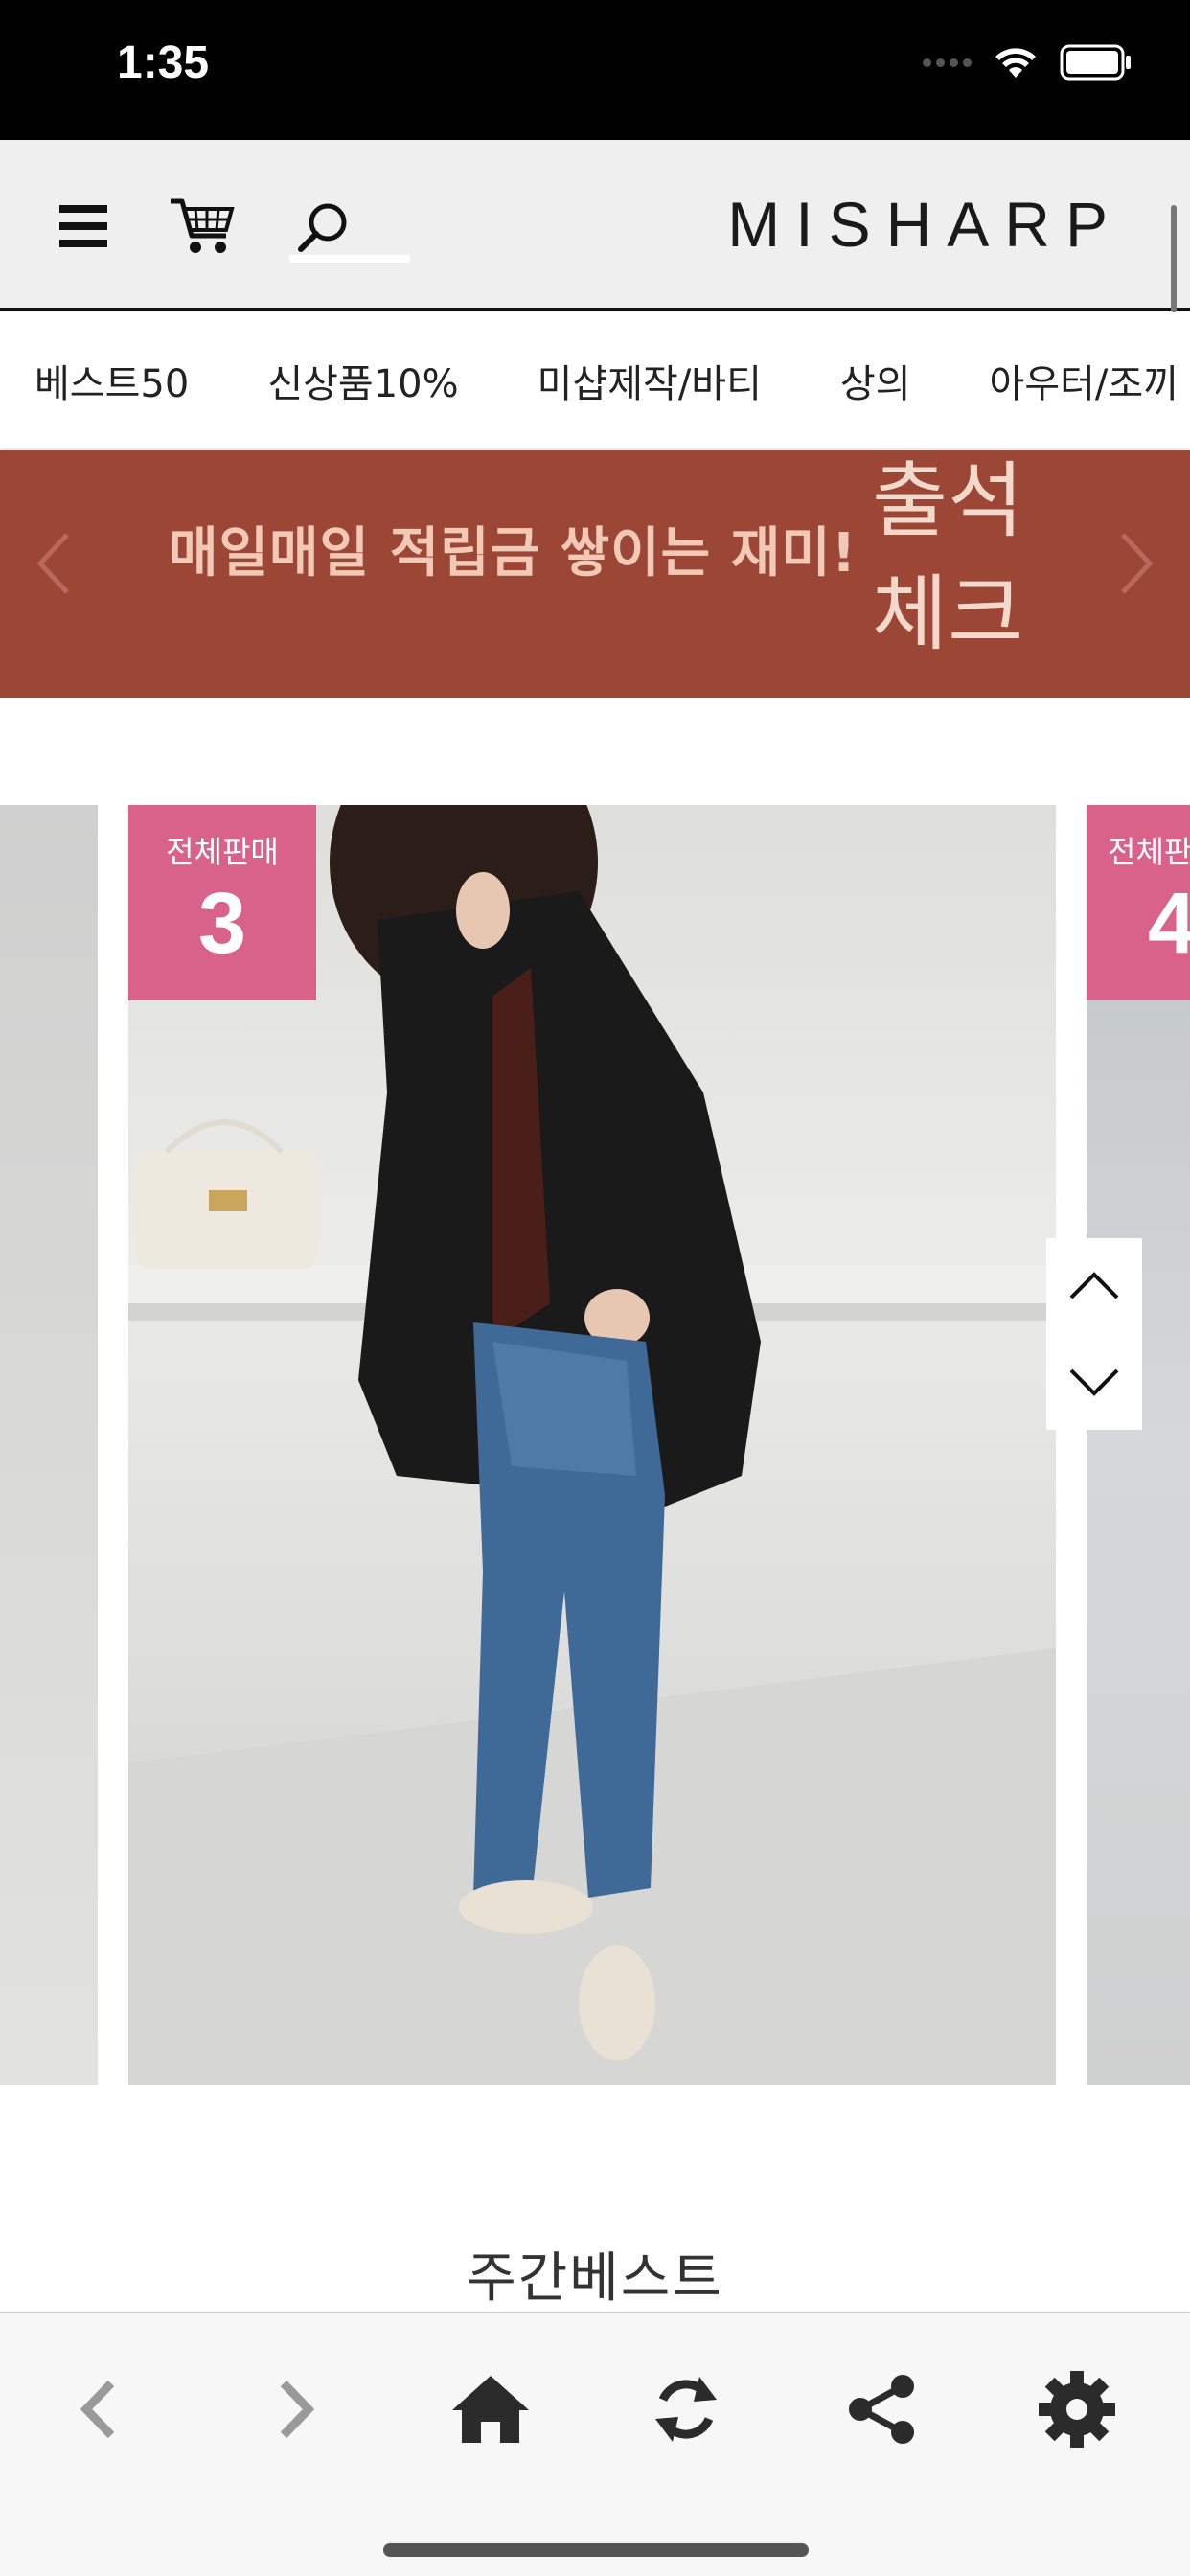 The height and width of the screenshot is (2576, 1190). Describe the element at coordinates (53, 563) in the screenshot. I see `banner-prev-icon` at that location.